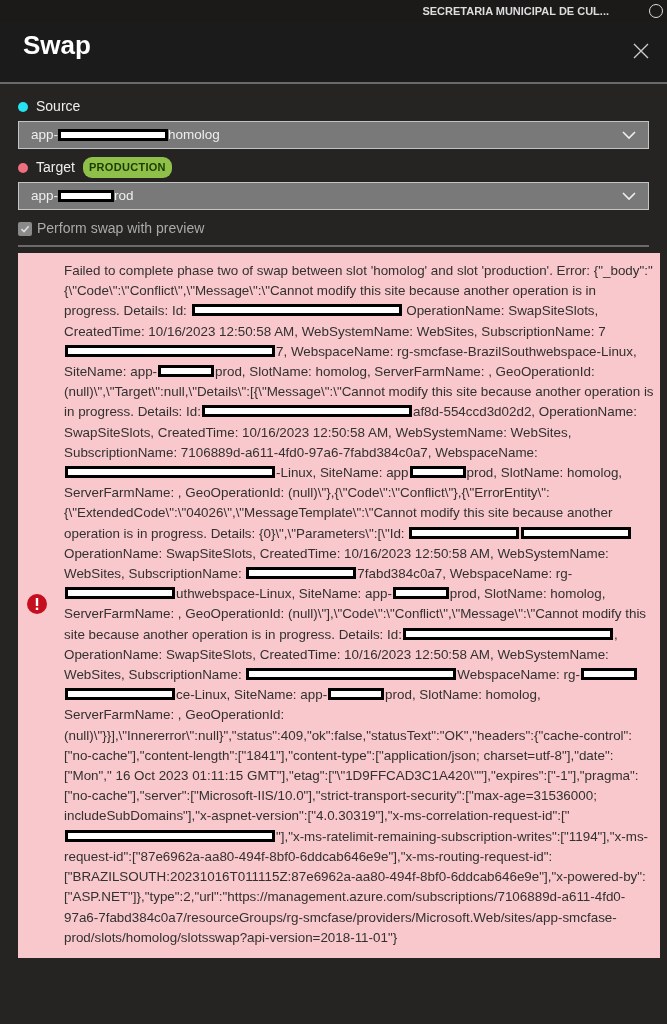 The height and width of the screenshot is (1024, 667). I want to click on source-dot, so click(23, 106).